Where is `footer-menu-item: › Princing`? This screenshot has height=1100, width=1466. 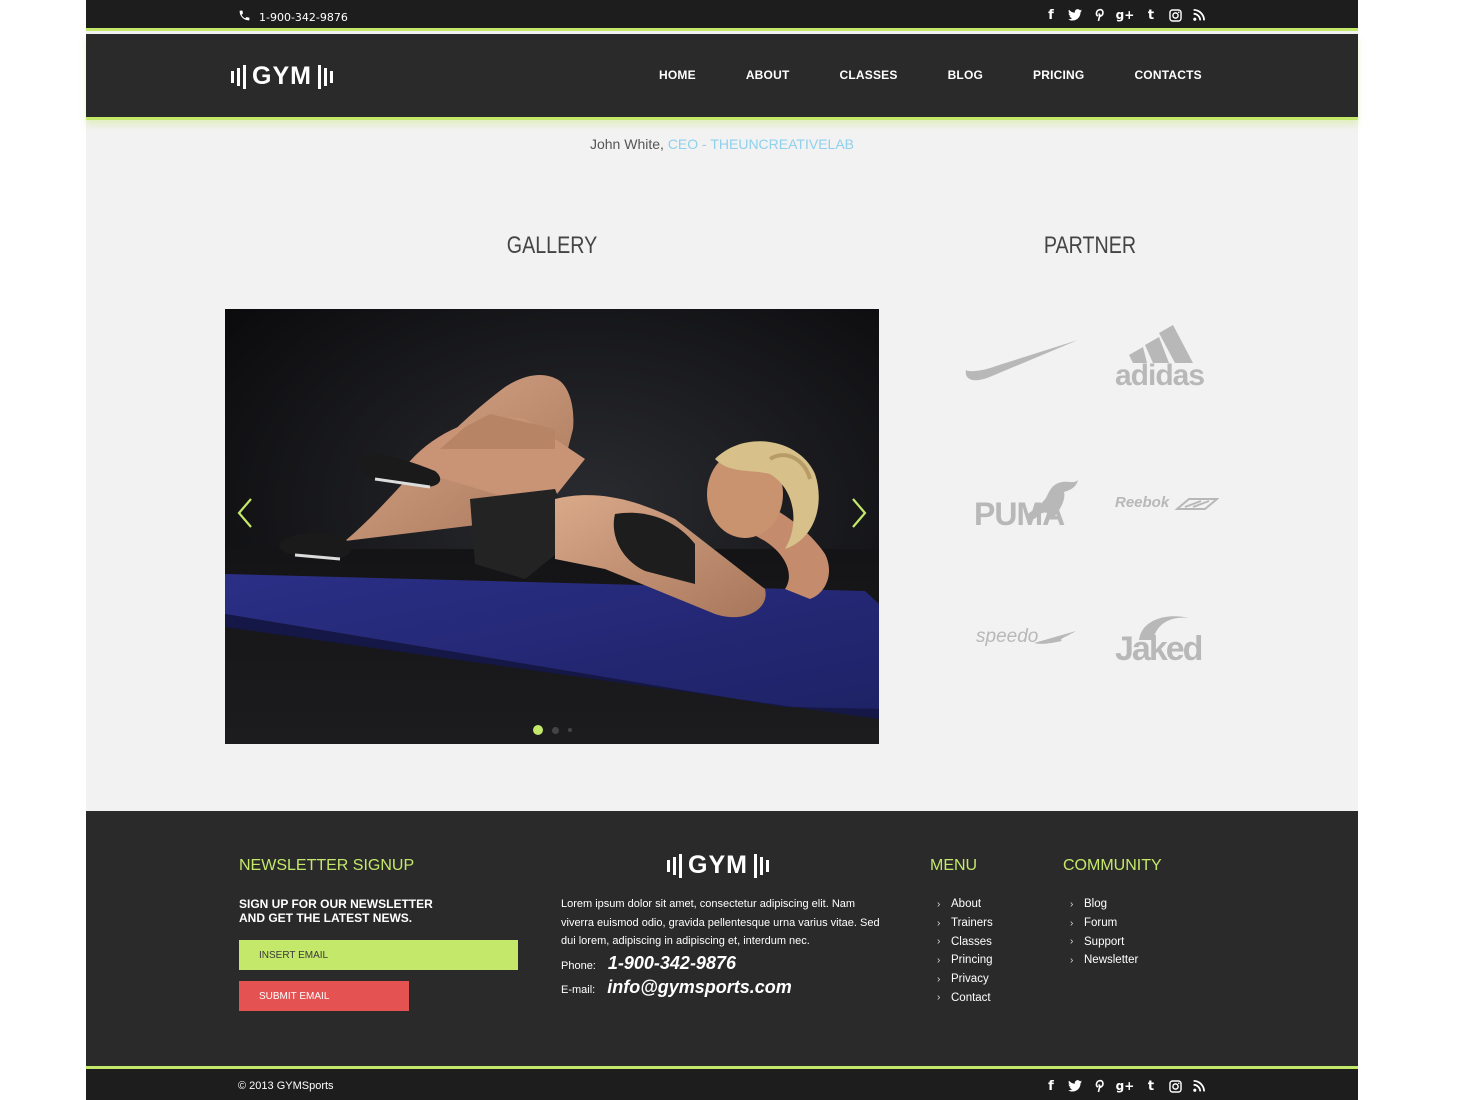
footer-menu-item: › Princing is located at coordinates (965, 960).